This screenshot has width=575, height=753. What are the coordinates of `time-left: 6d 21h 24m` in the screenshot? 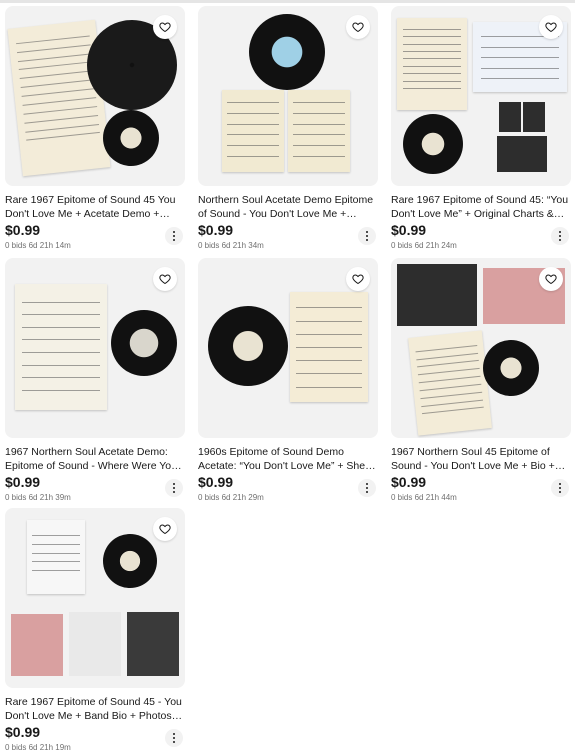 It's located at (435, 245).